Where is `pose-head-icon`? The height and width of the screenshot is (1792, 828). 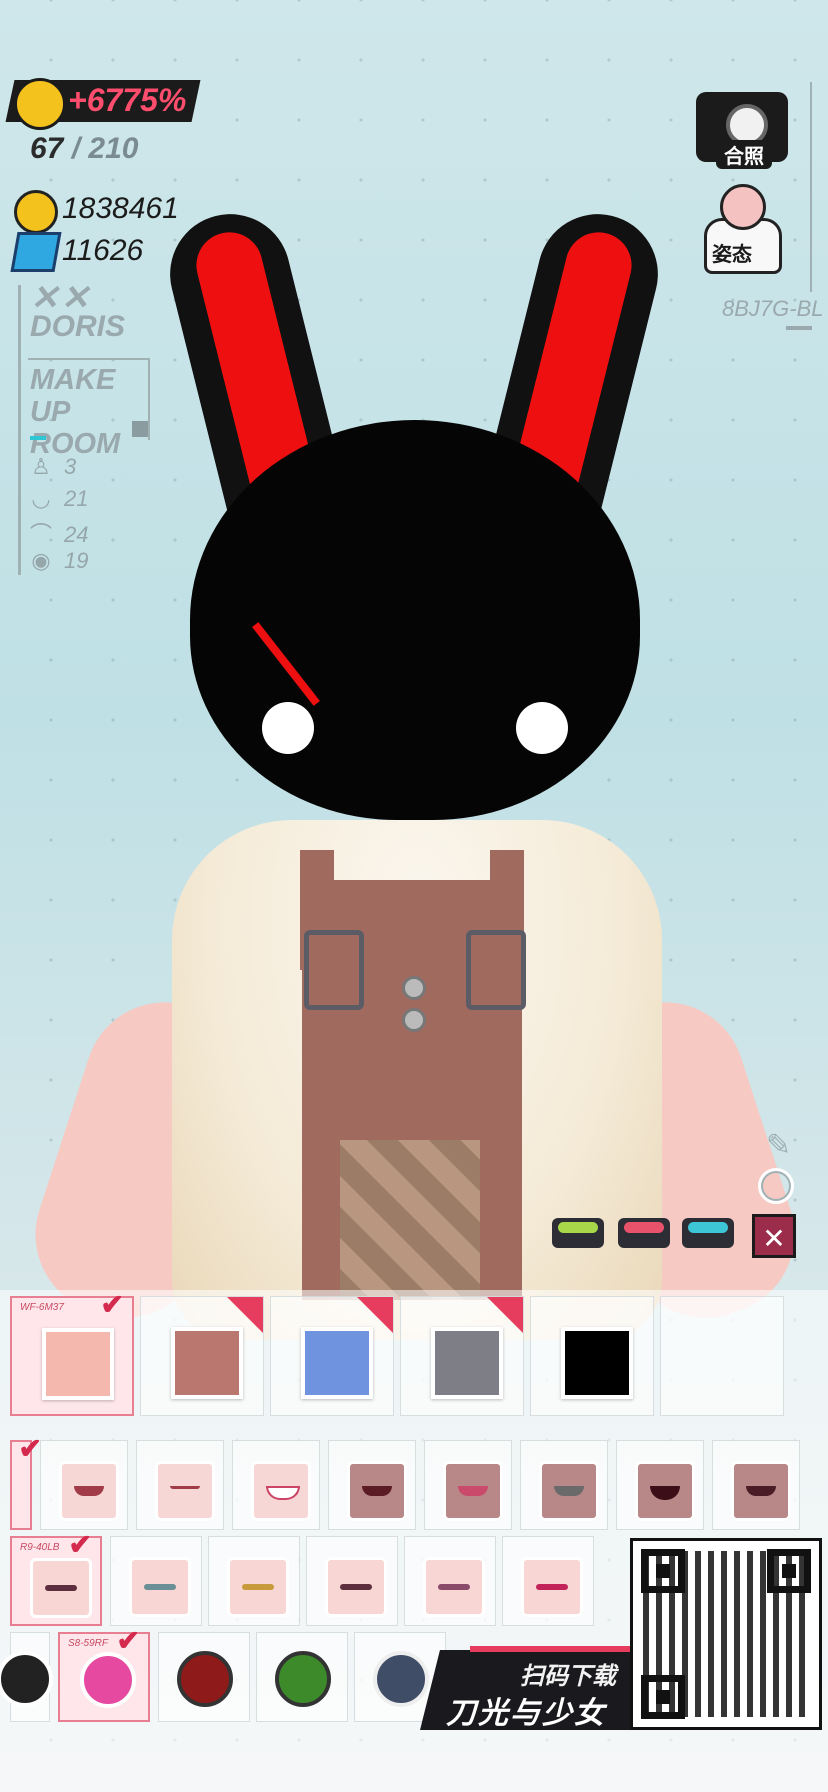 pose-head-icon is located at coordinates (743, 207).